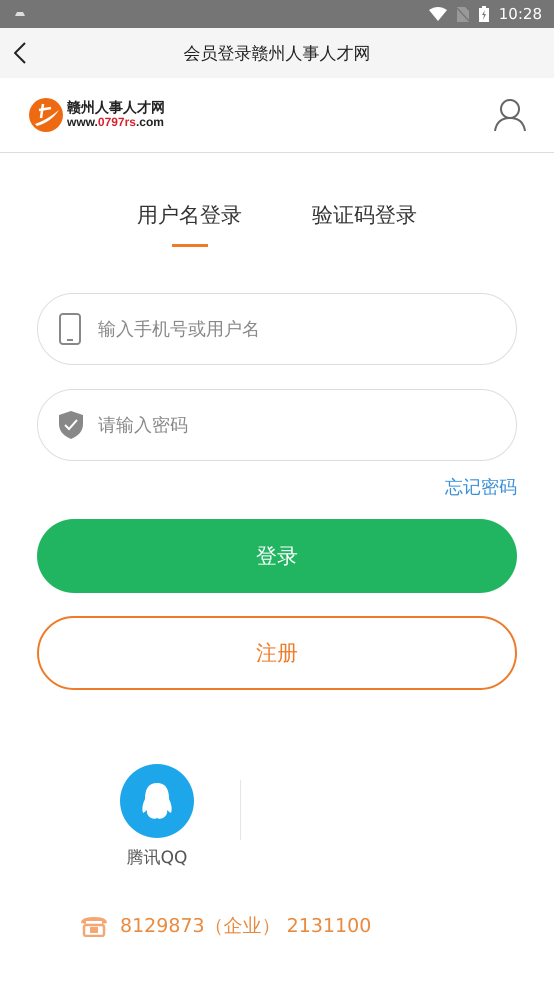  I want to click on login-option-label: 腾讯QQ, so click(157, 858).